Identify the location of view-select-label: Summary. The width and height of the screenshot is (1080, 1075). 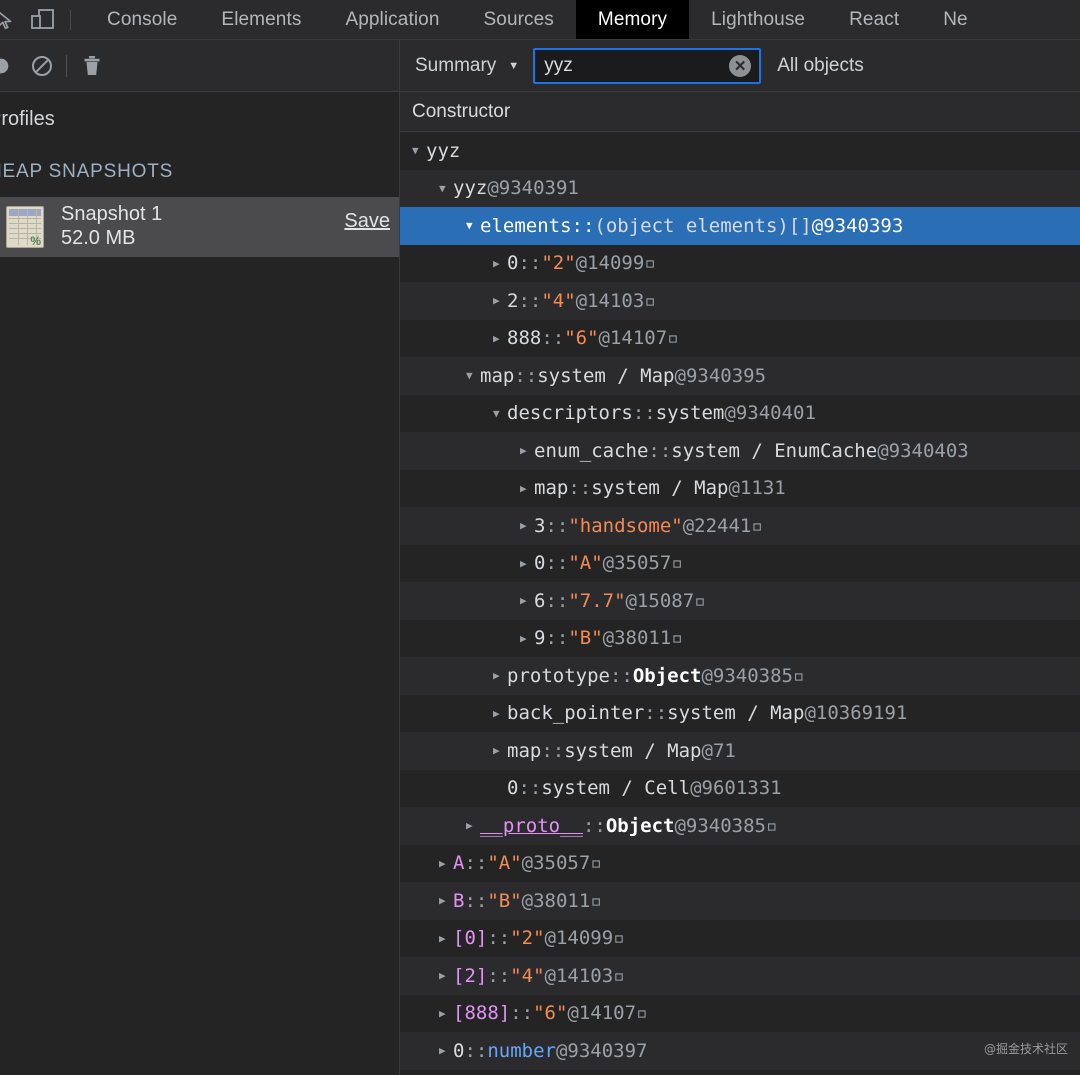
(457, 66).